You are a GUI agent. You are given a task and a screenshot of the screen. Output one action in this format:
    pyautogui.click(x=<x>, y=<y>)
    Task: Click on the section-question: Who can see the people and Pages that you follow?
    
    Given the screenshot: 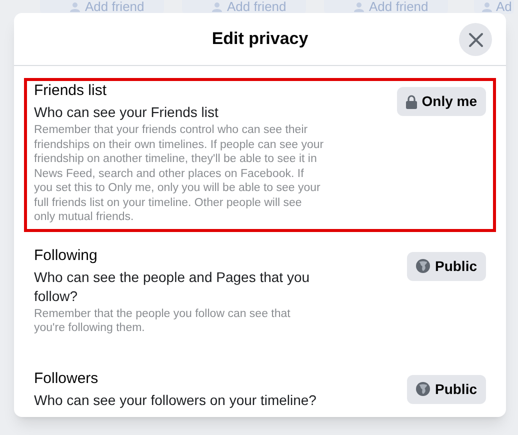 What is the action you would take?
    pyautogui.click(x=172, y=287)
    